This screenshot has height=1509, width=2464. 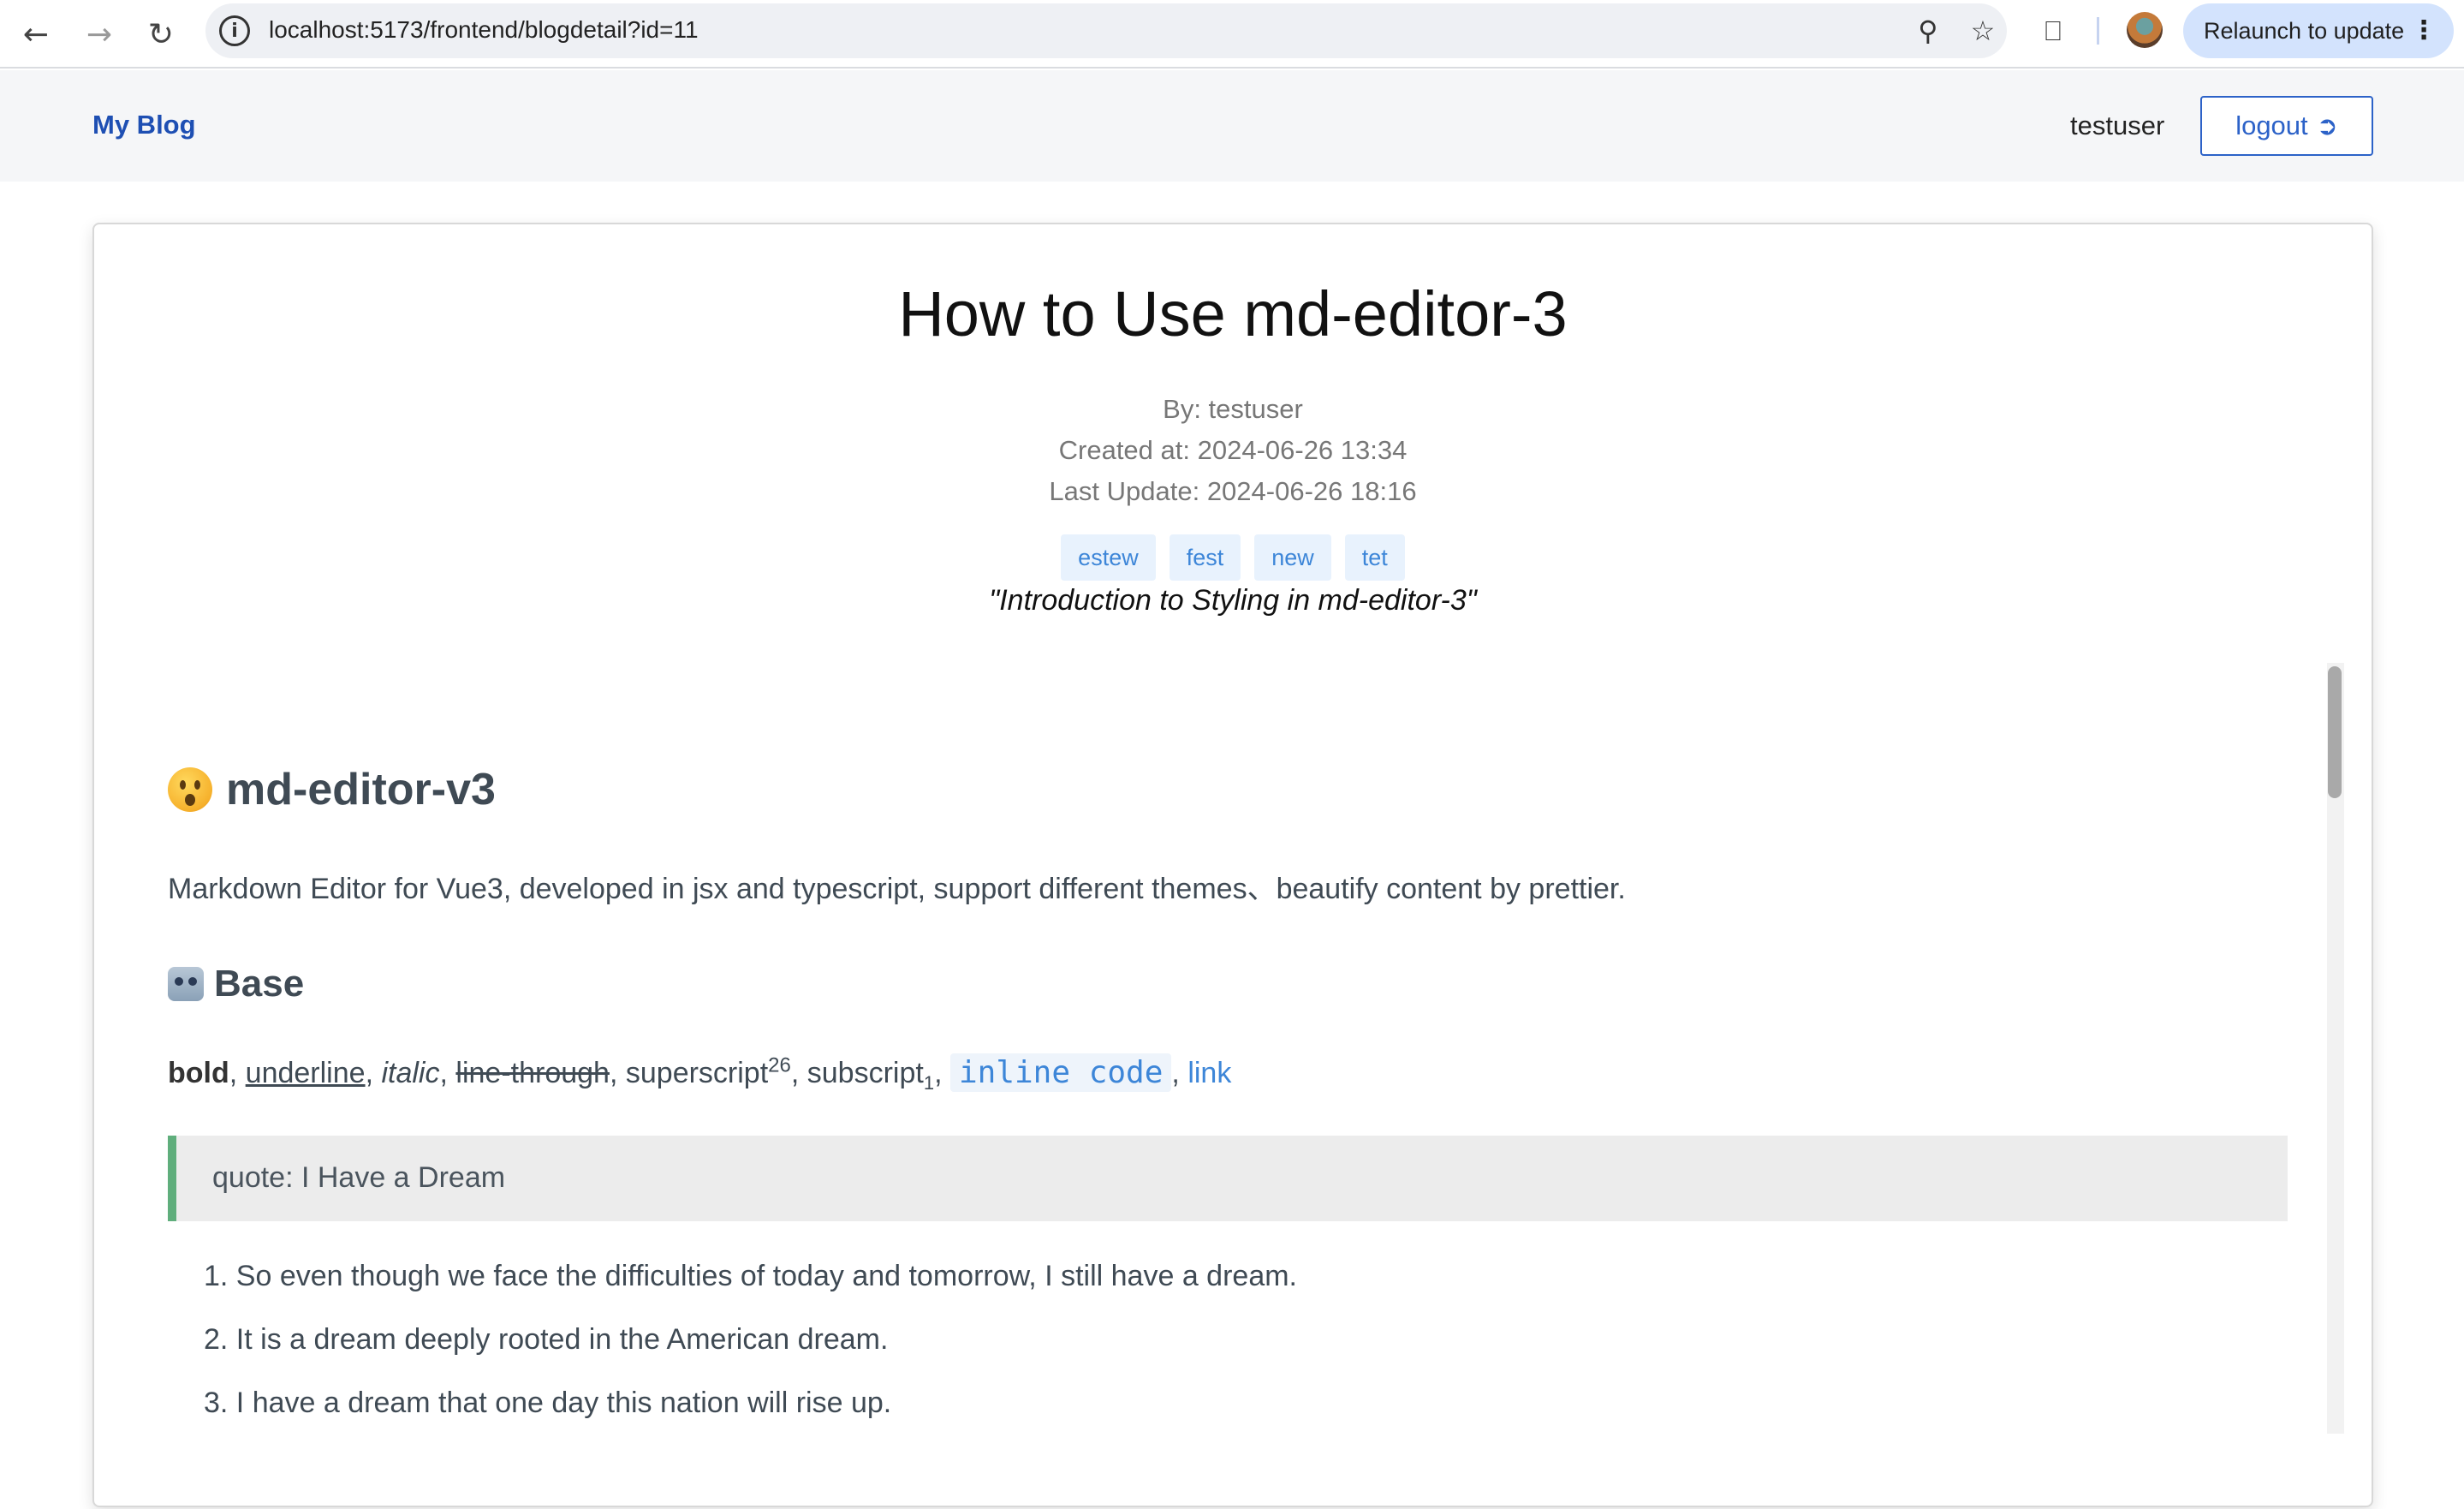 What do you see at coordinates (2327, 126) in the screenshot?
I see `logout-icon: ➲` at bounding box center [2327, 126].